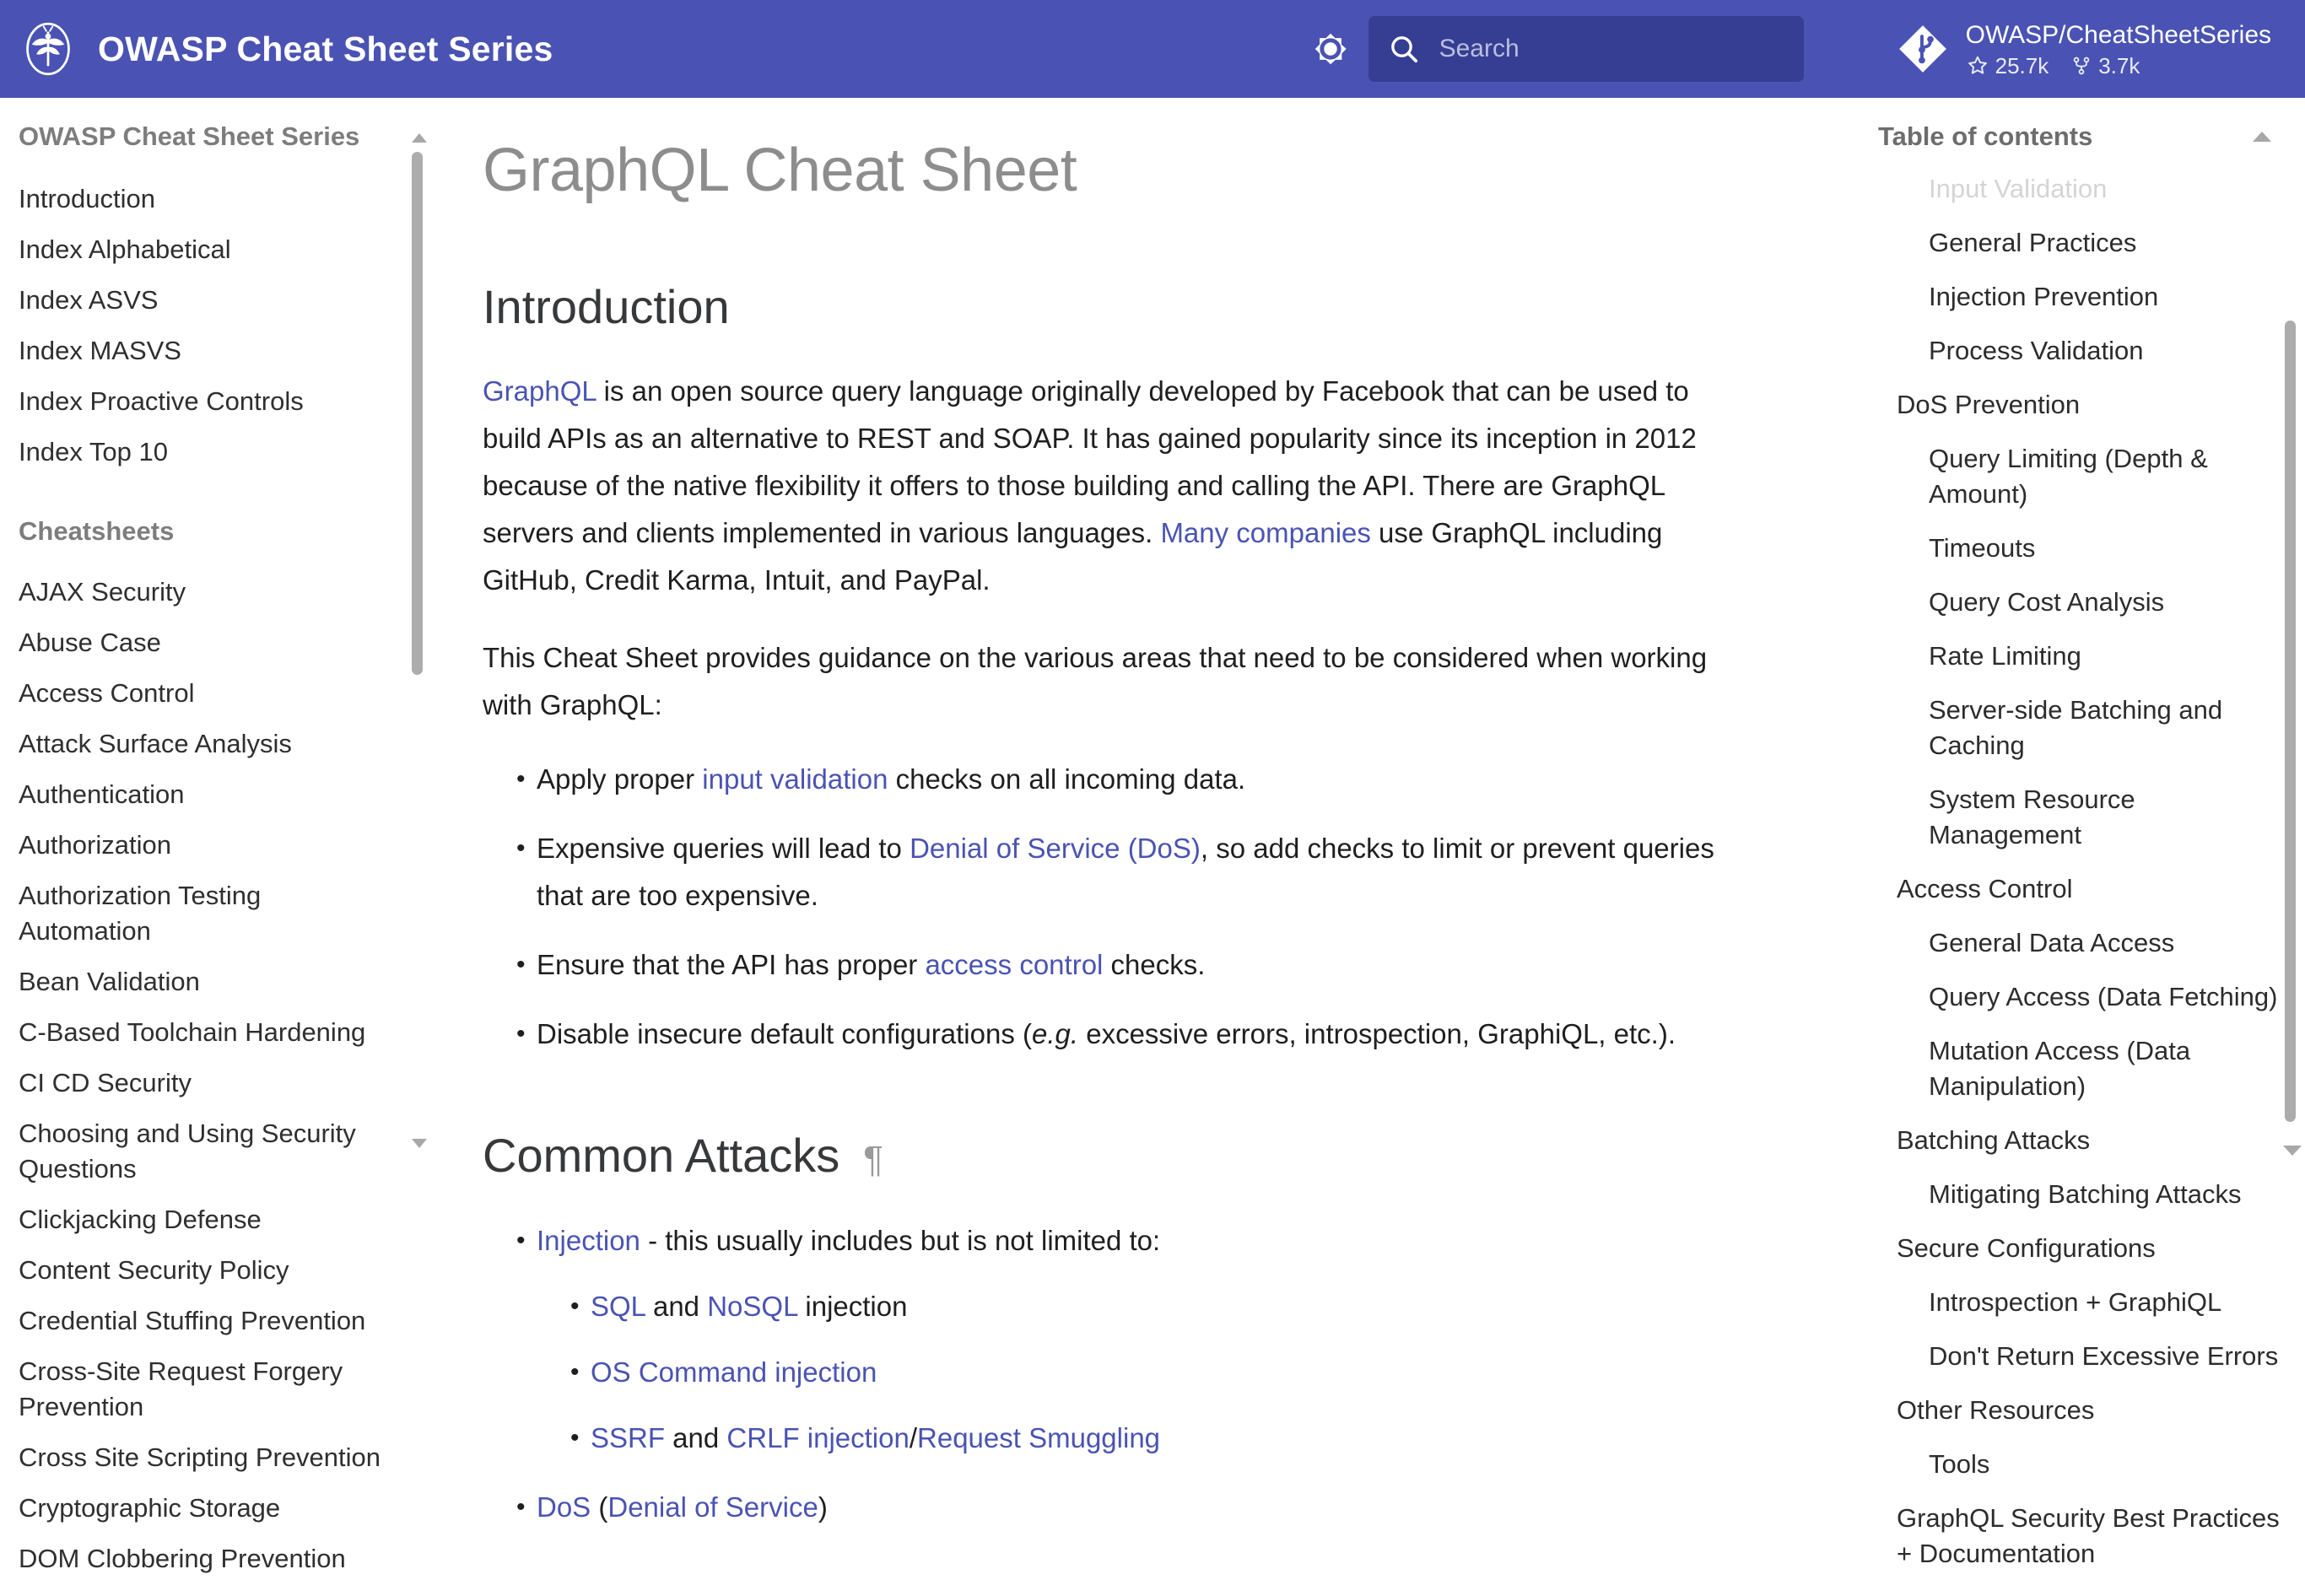 Image resolution: width=2305 pixels, height=1596 pixels. I want to click on sidebar-item-clickjacking-defense: Clickjacking Defense, so click(202, 1220).